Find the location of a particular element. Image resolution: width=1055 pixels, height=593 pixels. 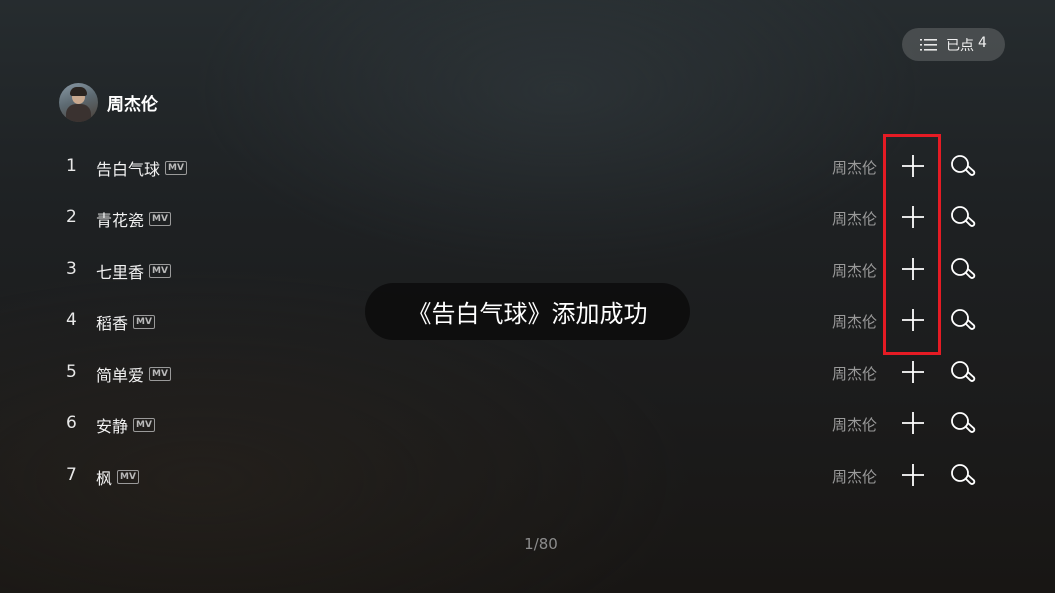

list-icon is located at coordinates (929, 45).